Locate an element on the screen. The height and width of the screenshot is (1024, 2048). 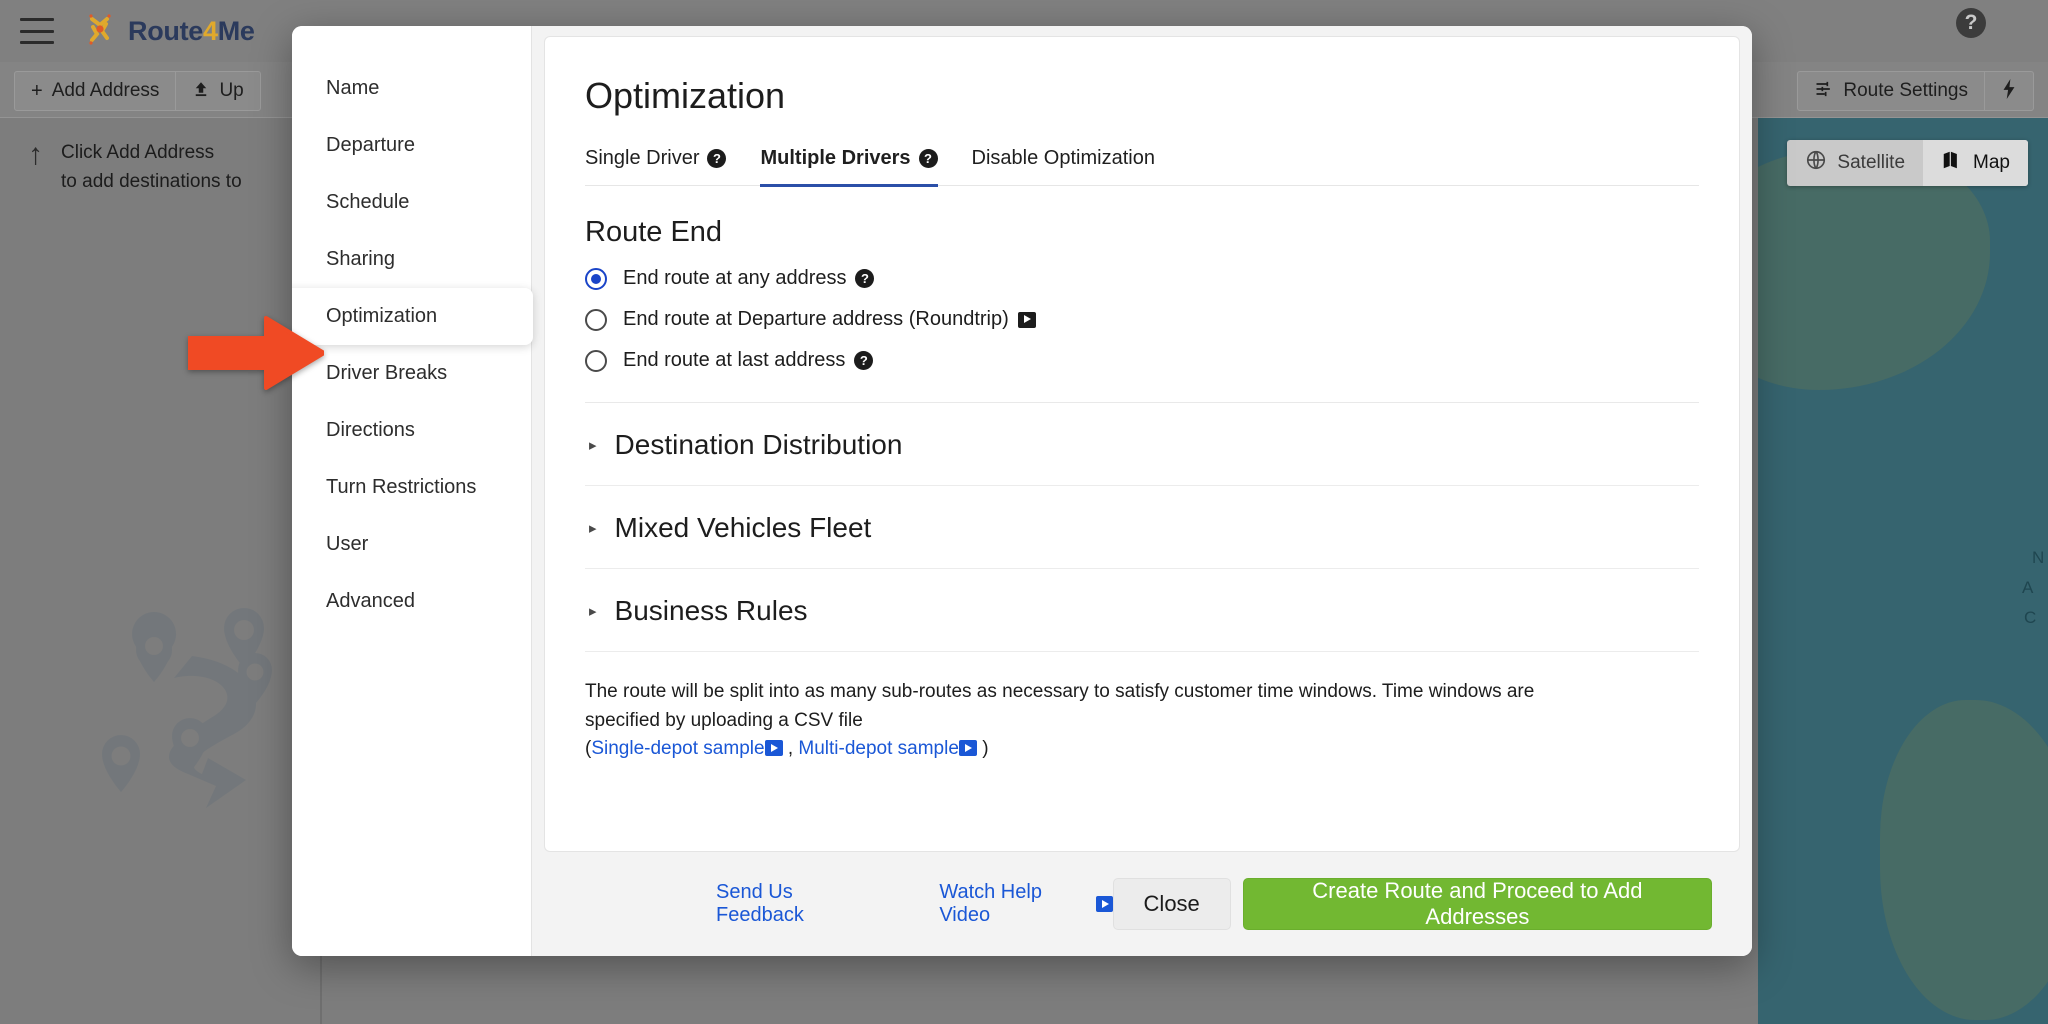
route-settings-button: Route Settings is located at coordinates (1891, 91).